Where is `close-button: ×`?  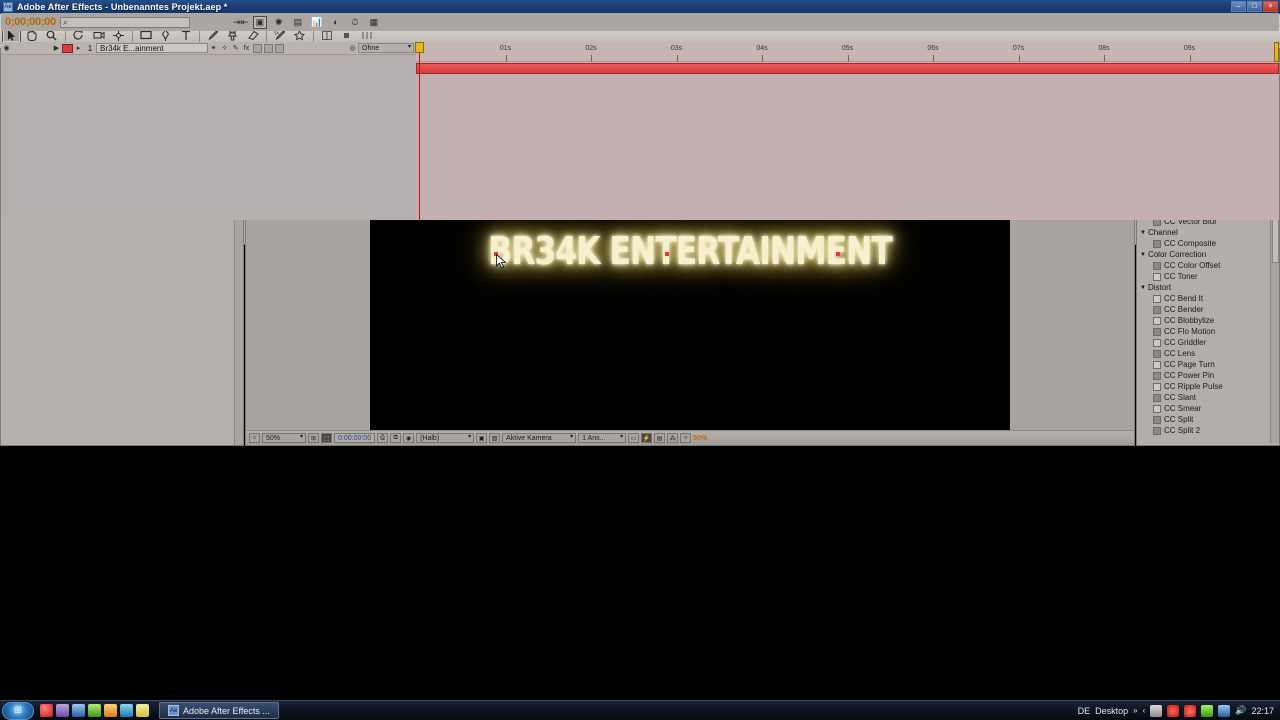
close-button: × is located at coordinates (1270, 6).